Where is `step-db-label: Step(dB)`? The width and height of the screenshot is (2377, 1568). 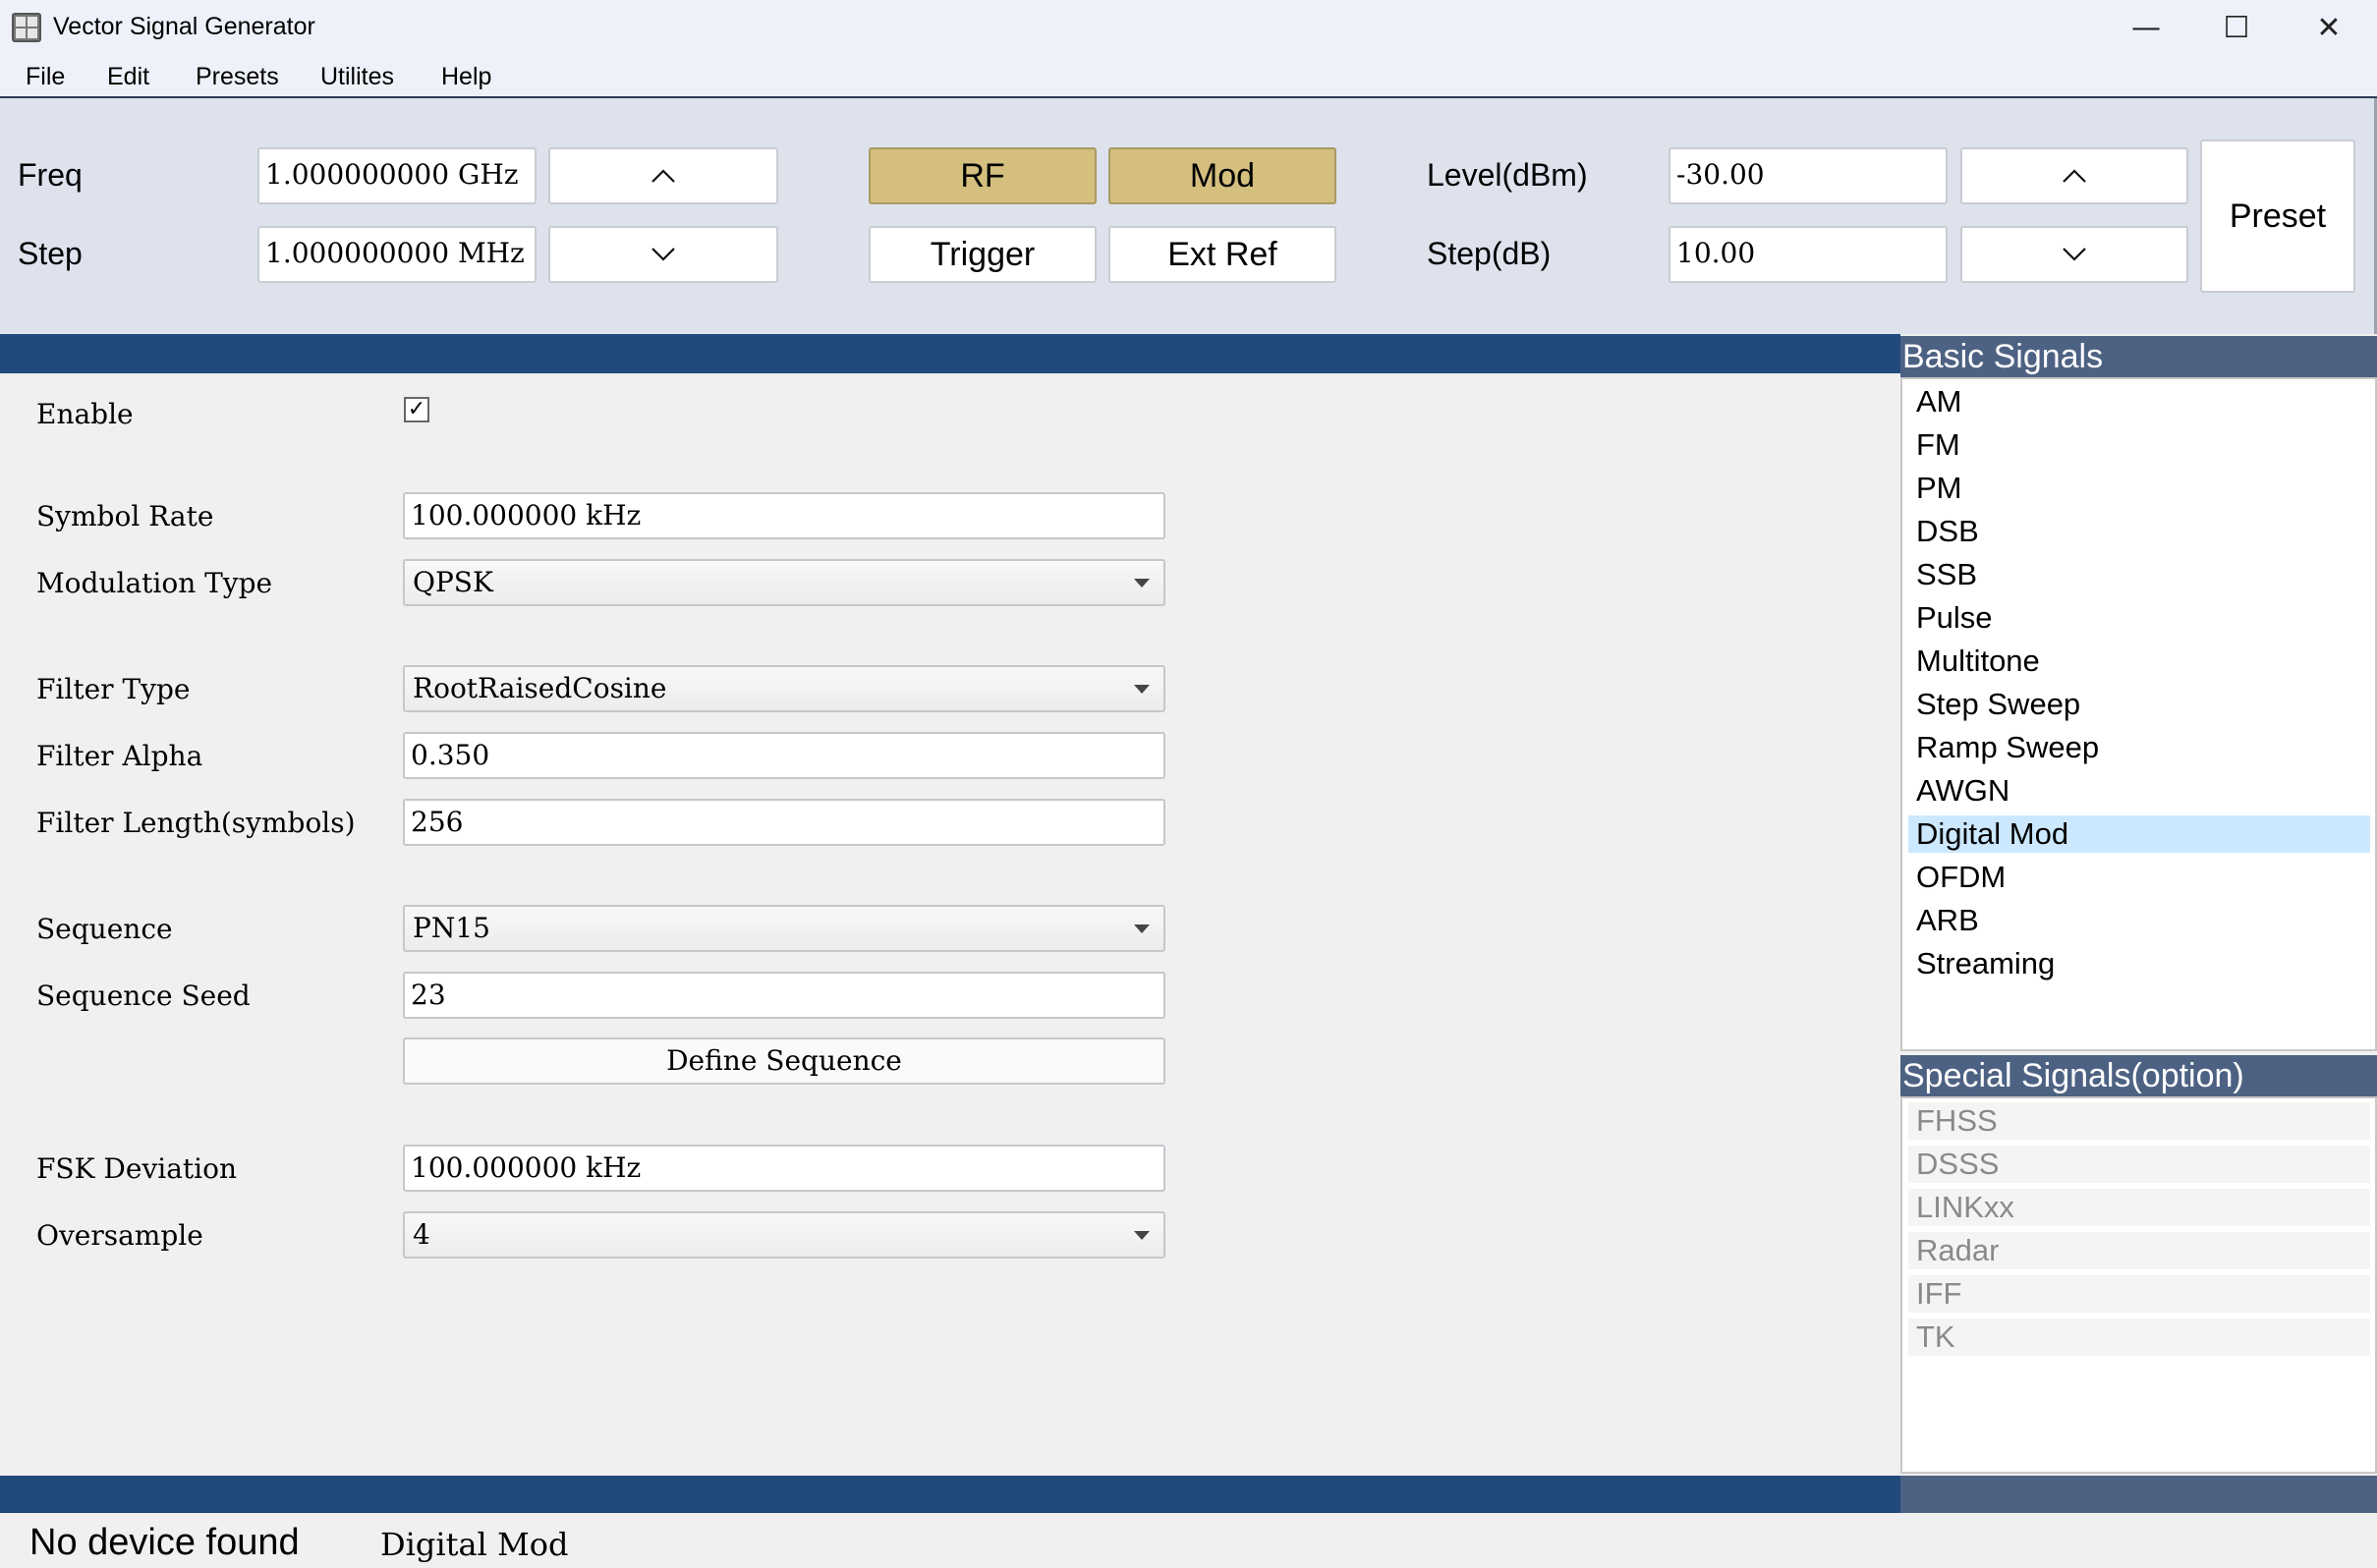 step-db-label: Step(dB) is located at coordinates (1489, 253).